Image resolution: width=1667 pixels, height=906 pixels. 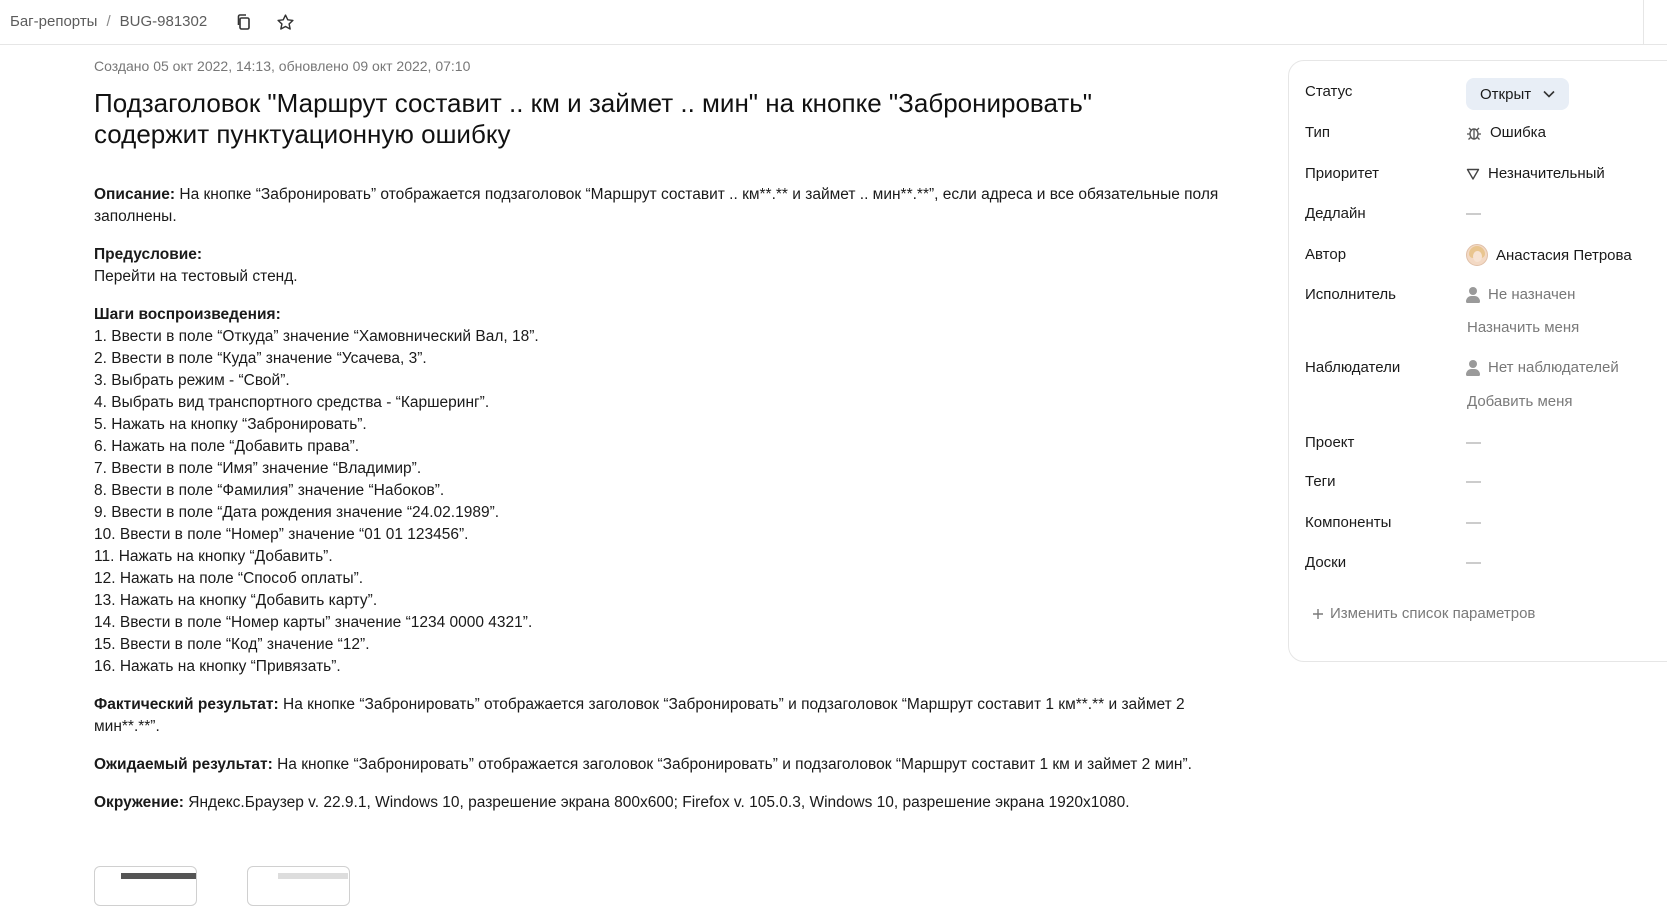 What do you see at coordinates (230, 424) in the screenshot?
I see `step-item: 5. Нажать на кнопку “Забронировать”.` at bounding box center [230, 424].